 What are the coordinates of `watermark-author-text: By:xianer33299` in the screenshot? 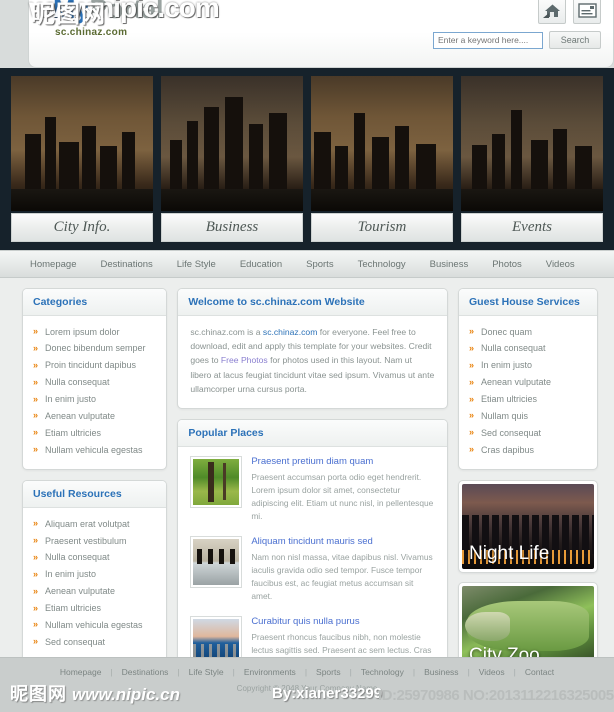 It's located at (327, 693).